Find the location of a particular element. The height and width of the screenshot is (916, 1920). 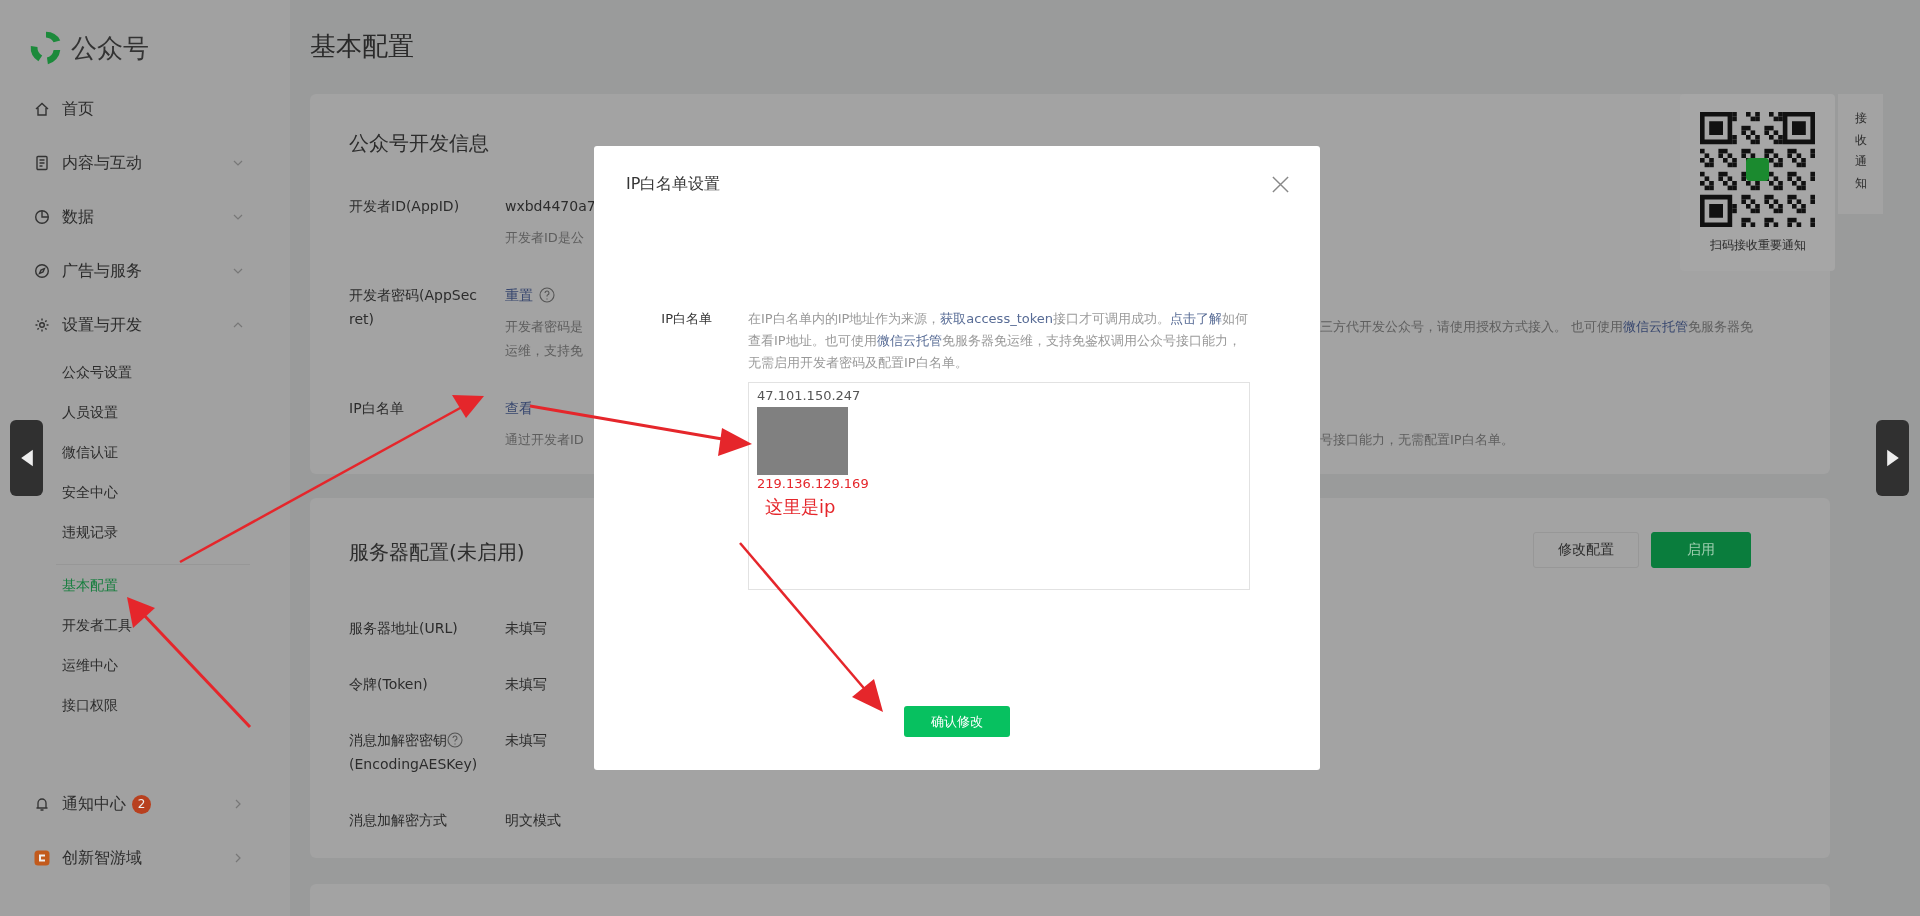

sidebar-item: 通知中心 2 is located at coordinates (122, 804).